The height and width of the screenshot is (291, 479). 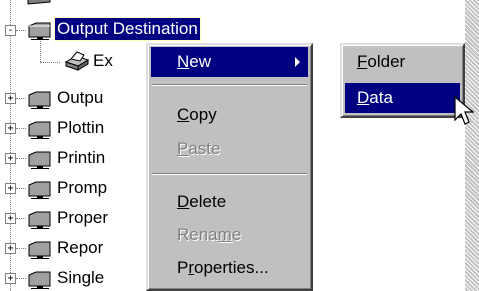 I want to click on tree-node: Promp, so click(x=82, y=188).